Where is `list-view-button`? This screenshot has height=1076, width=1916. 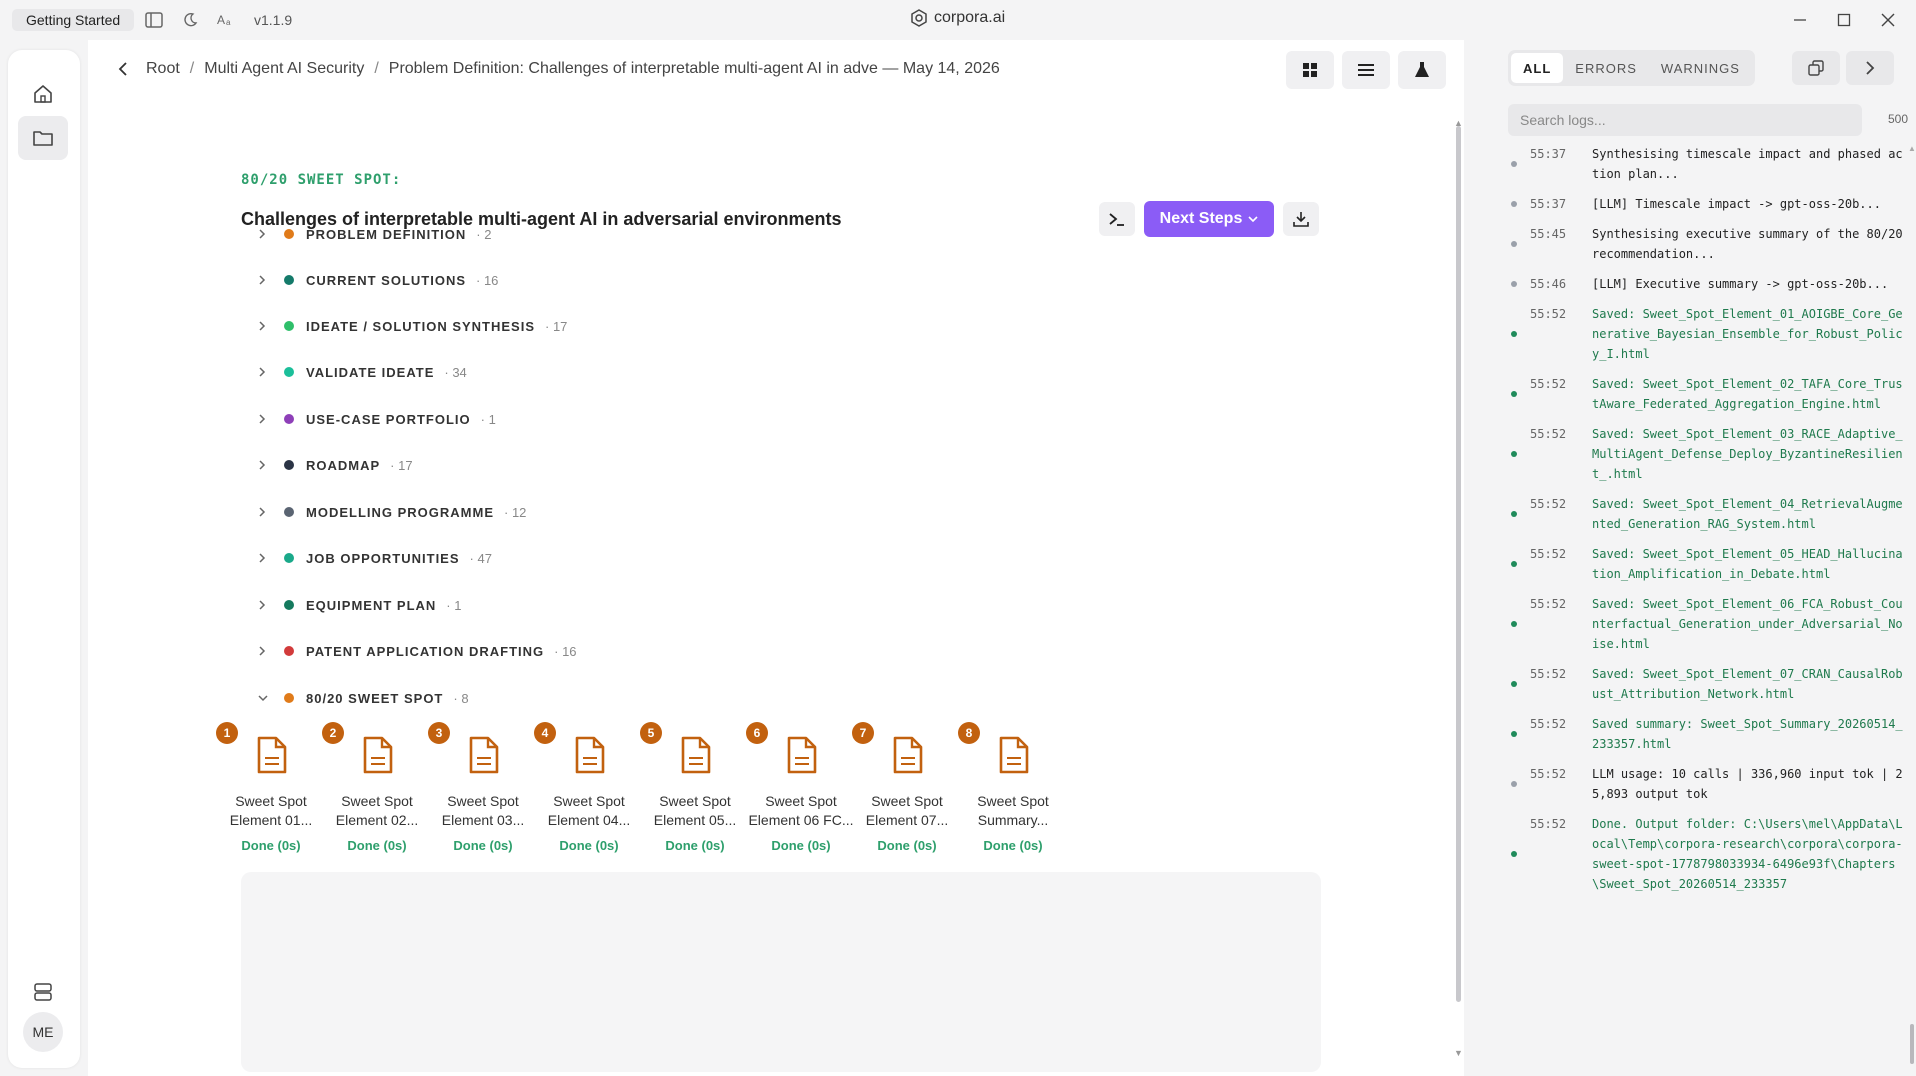 list-view-button is located at coordinates (1366, 70).